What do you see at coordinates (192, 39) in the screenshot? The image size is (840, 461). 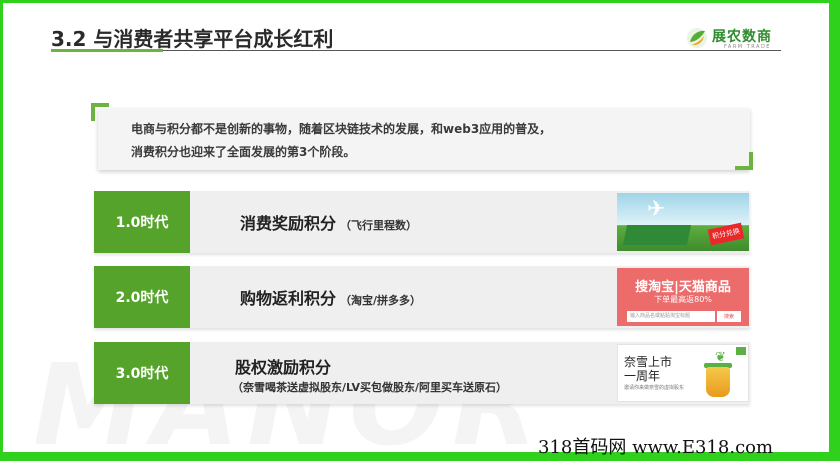 I see `page-title: 3.2 与消费者共享平台成长红利` at bounding box center [192, 39].